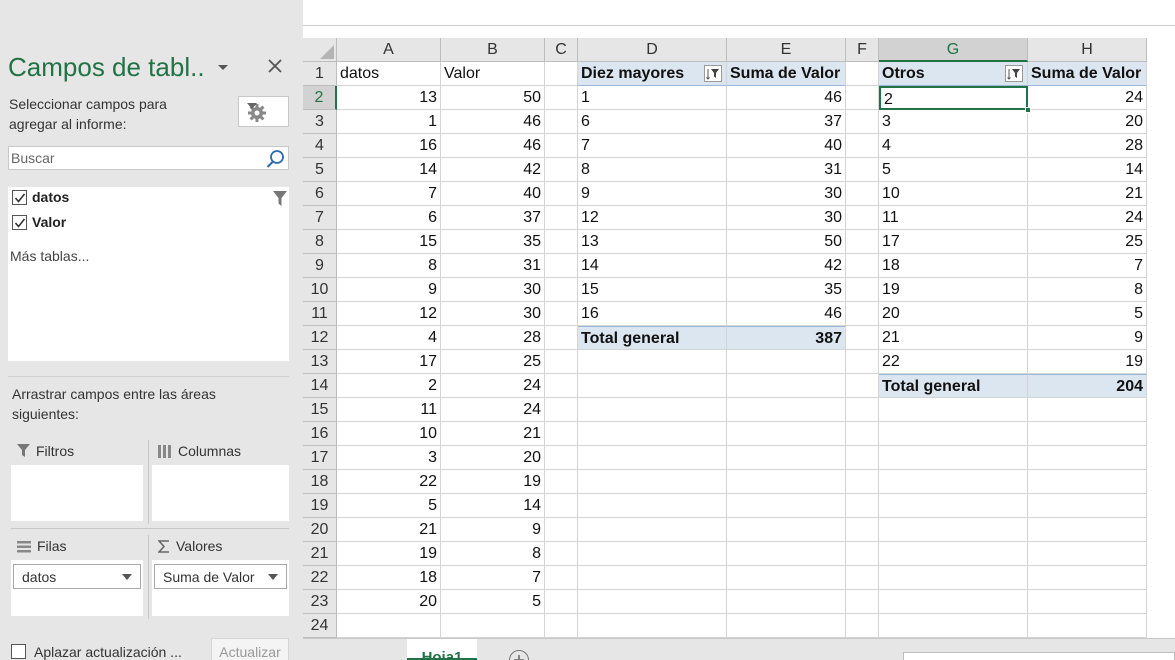 The height and width of the screenshot is (660, 1175). I want to click on pivot1-total-value: 387, so click(786, 338).